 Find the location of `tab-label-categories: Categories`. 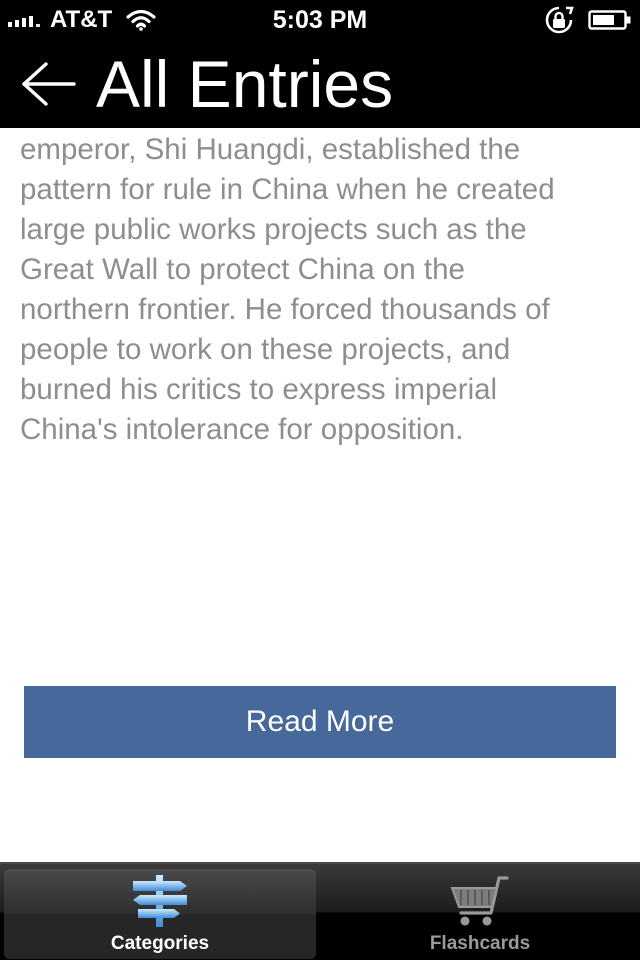

tab-label-categories: Categories is located at coordinates (160, 943).